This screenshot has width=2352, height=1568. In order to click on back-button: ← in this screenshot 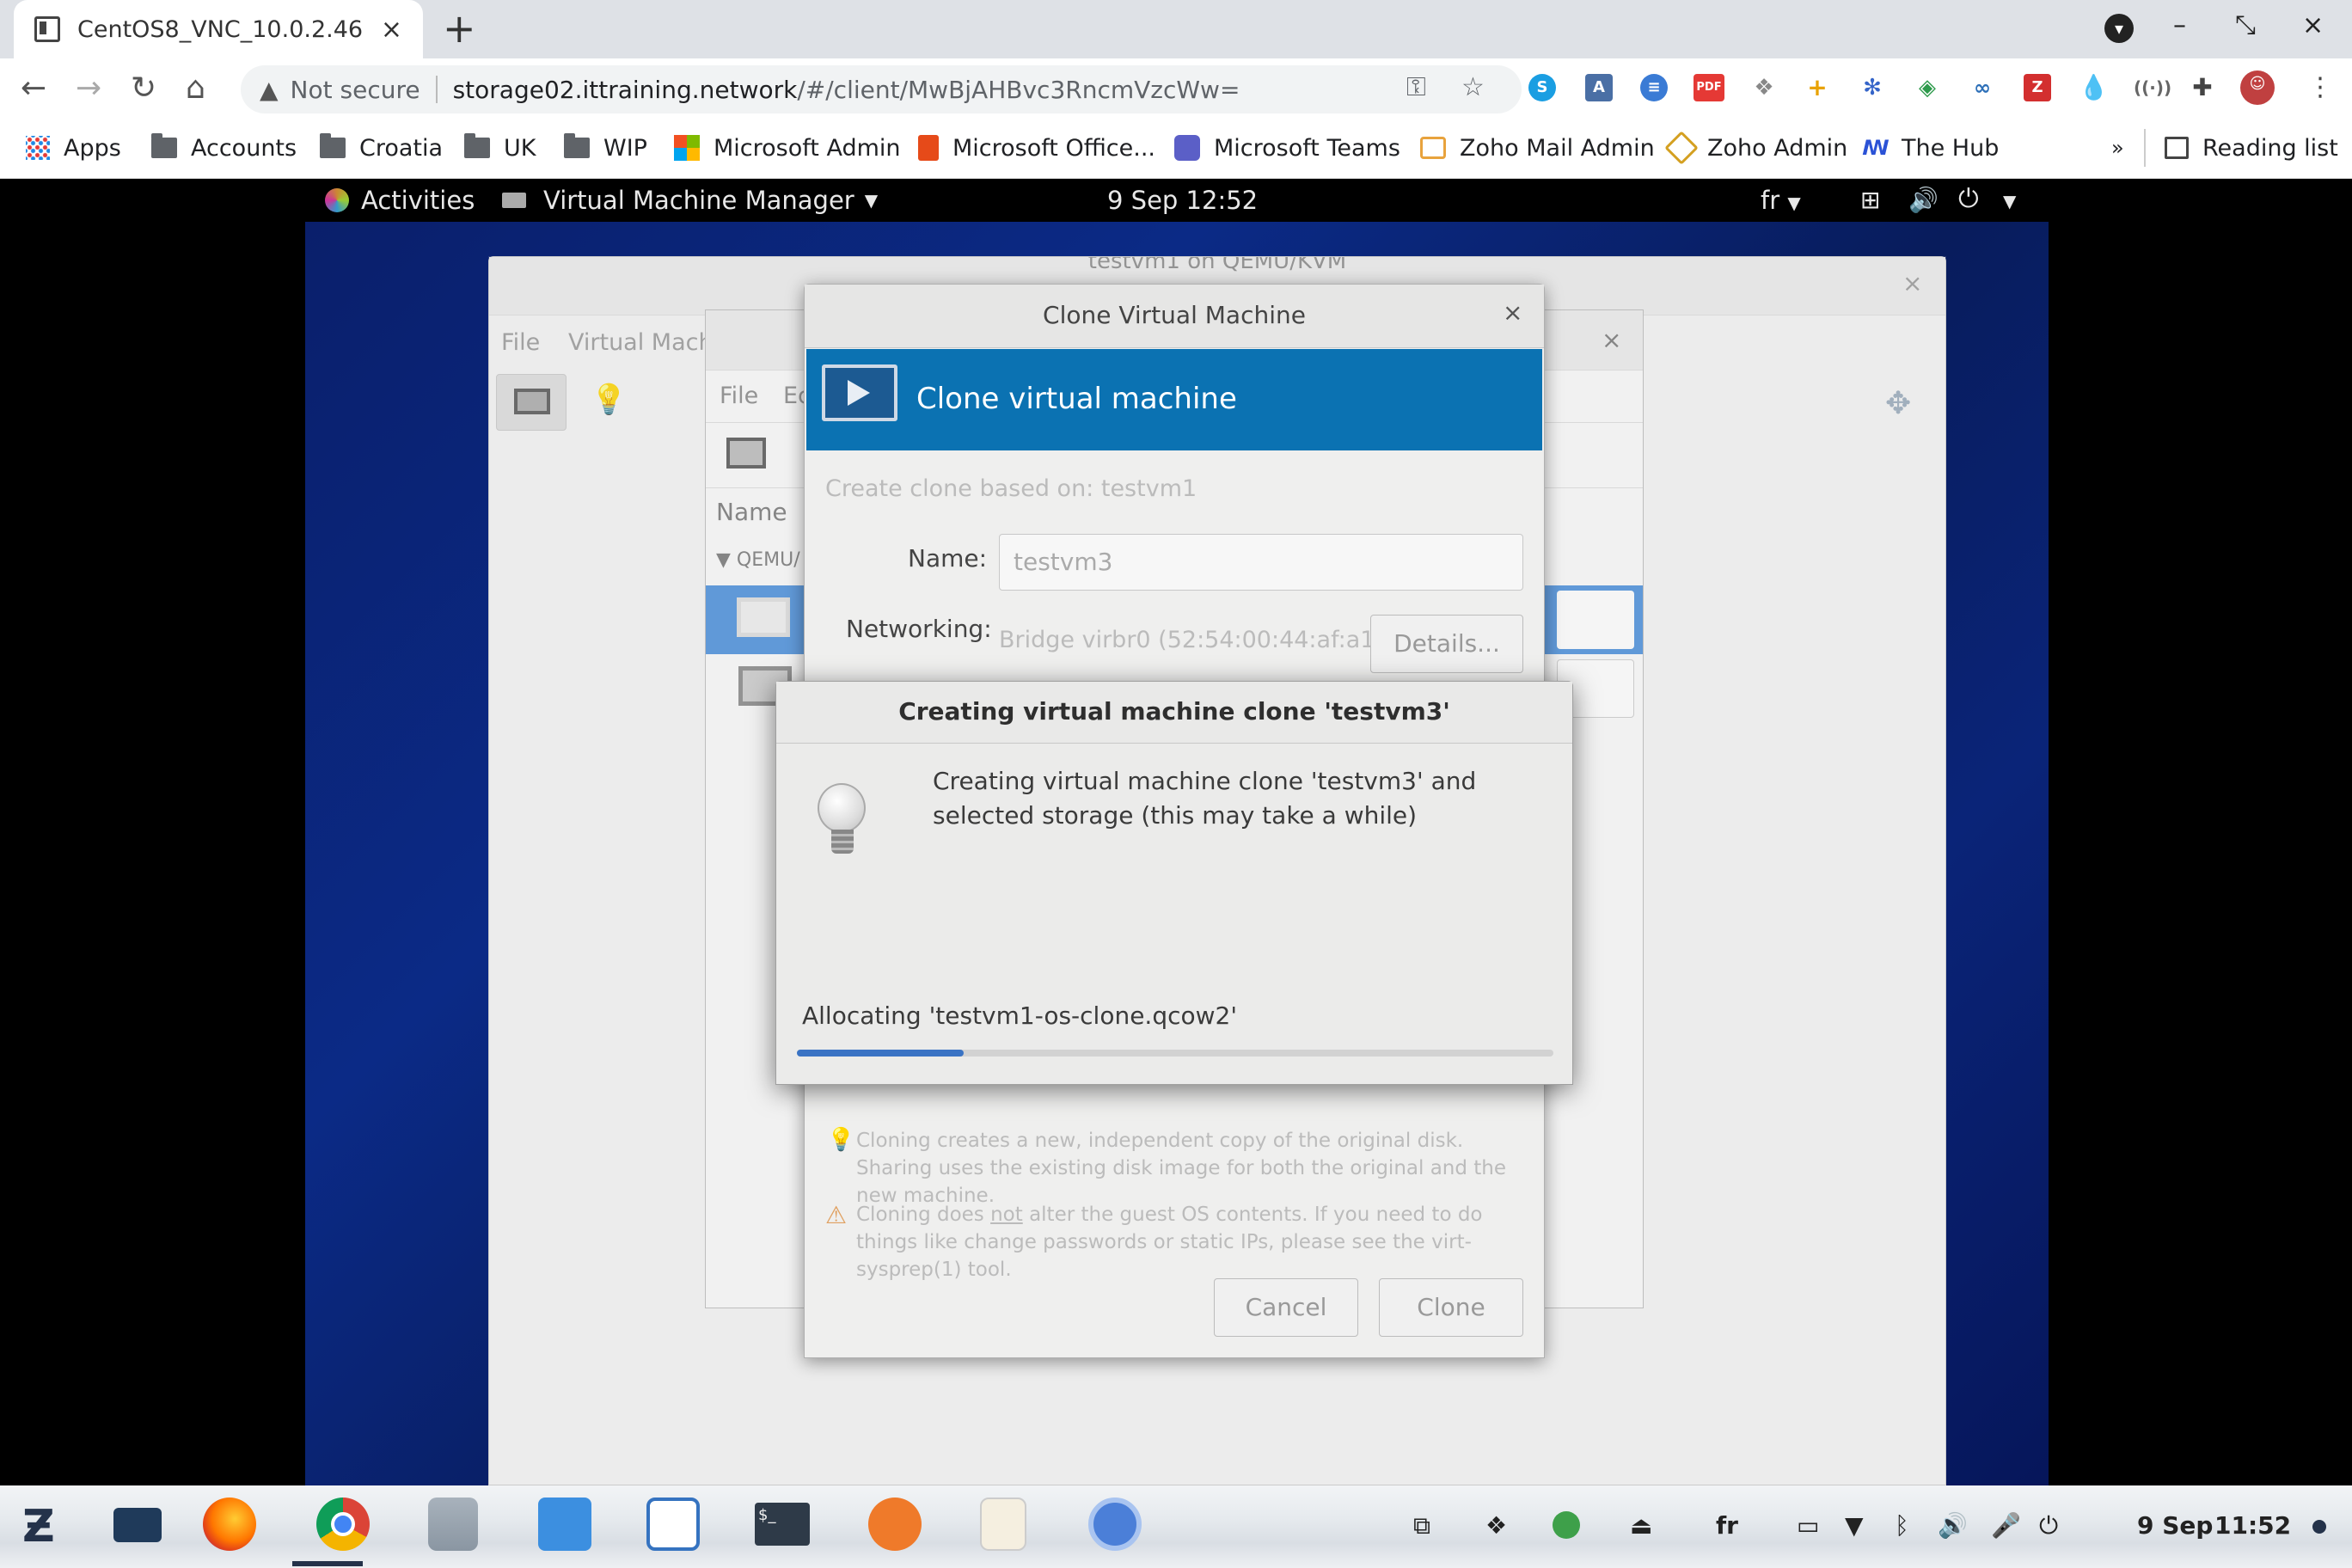, I will do `click(33, 88)`.